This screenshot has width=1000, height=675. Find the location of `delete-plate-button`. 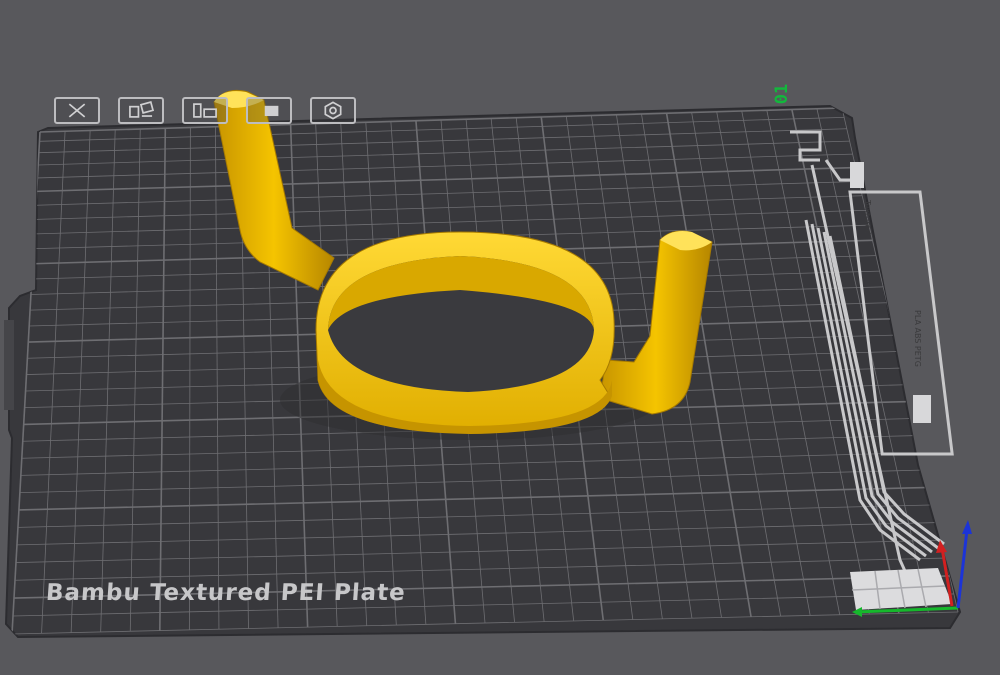

delete-plate-button is located at coordinates (77, 110).